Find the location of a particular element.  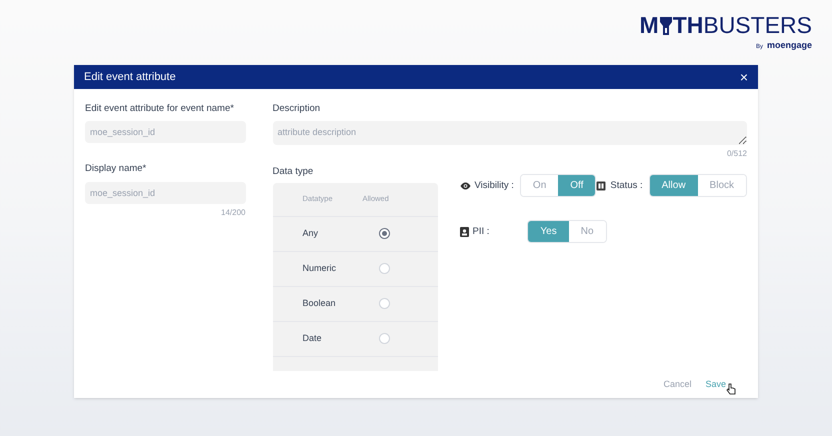

field-label: Status : is located at coordinates (626, 185).